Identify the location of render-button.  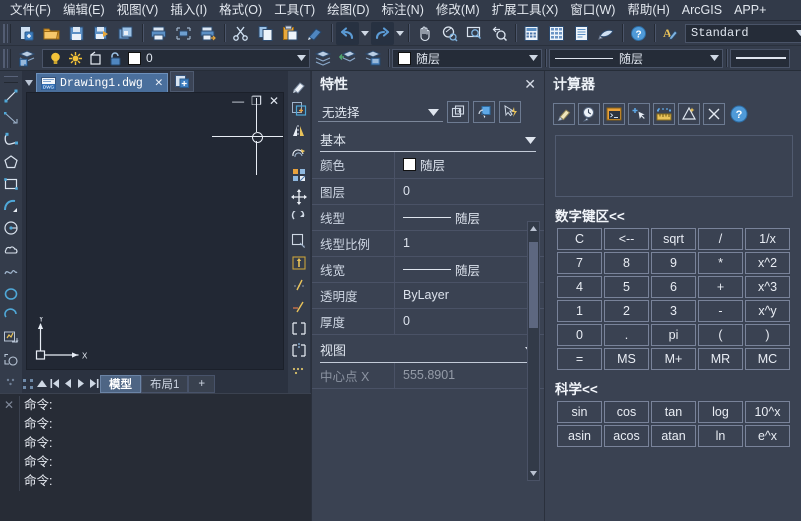
(606, 33).